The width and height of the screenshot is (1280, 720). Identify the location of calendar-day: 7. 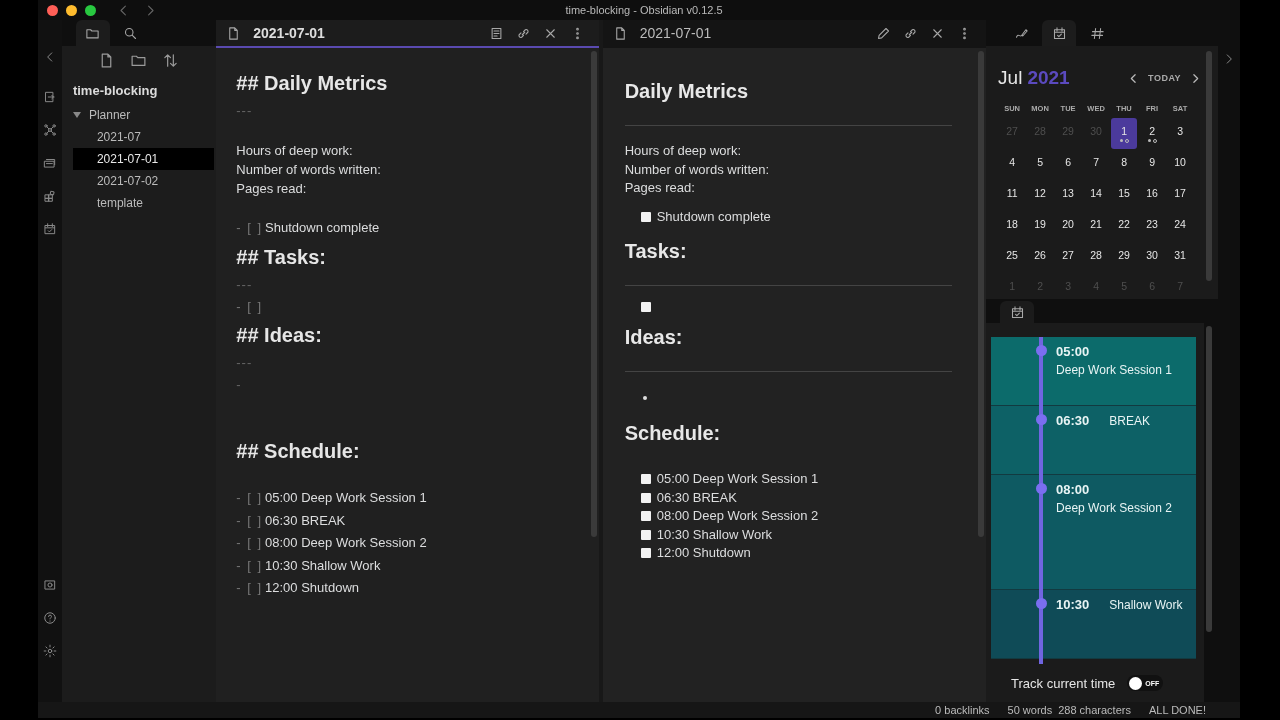
(1096, 164).